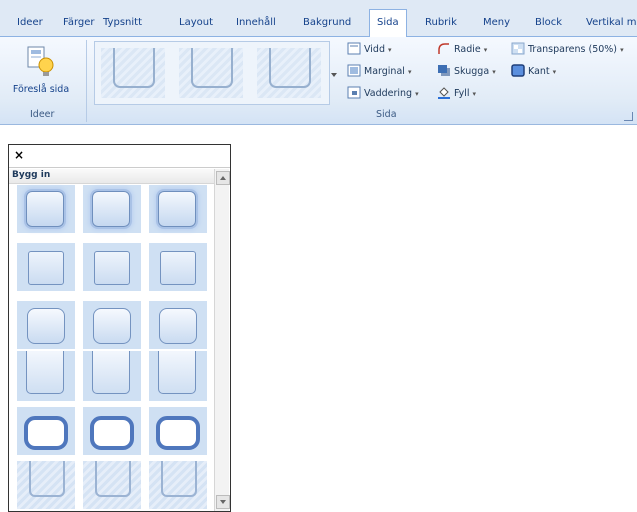 This screenshot has height=512, width=637. I want to click on group-separator, so click(86, 81).